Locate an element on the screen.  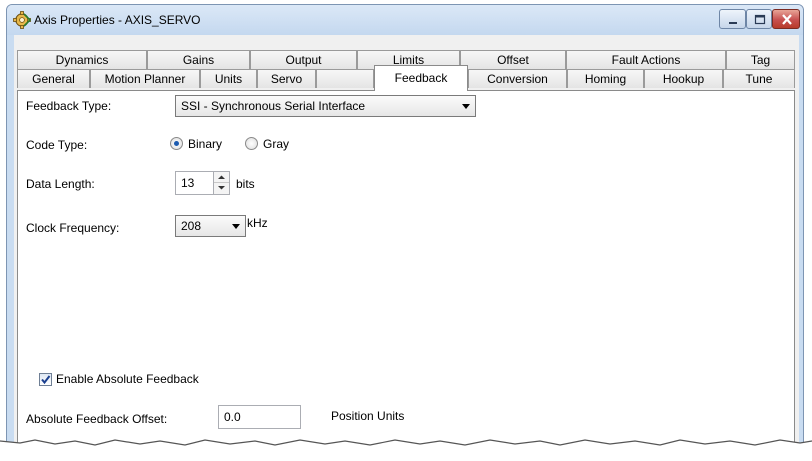
tab-tag: Tag is located at coordinates (760, 59).